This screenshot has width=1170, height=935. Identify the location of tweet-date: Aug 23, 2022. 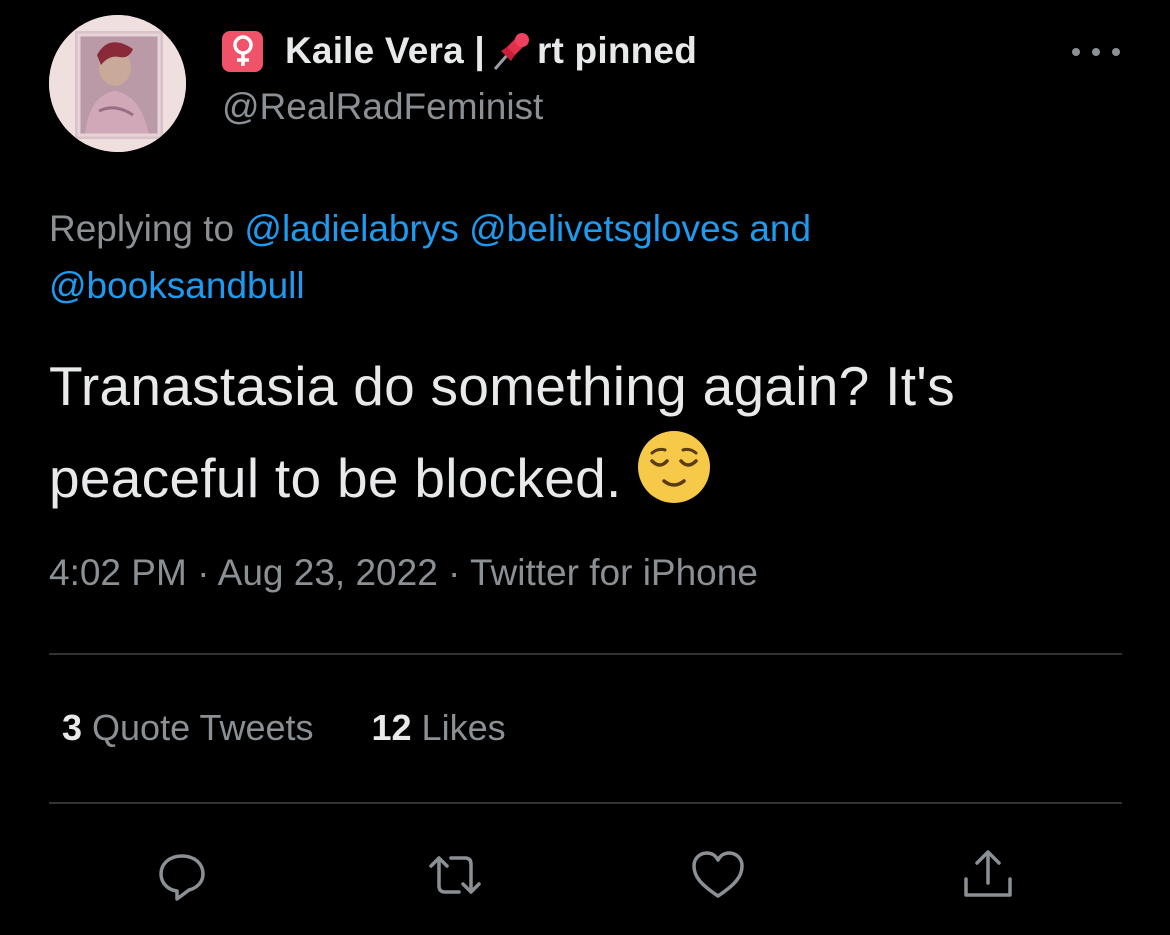
(328, 572).